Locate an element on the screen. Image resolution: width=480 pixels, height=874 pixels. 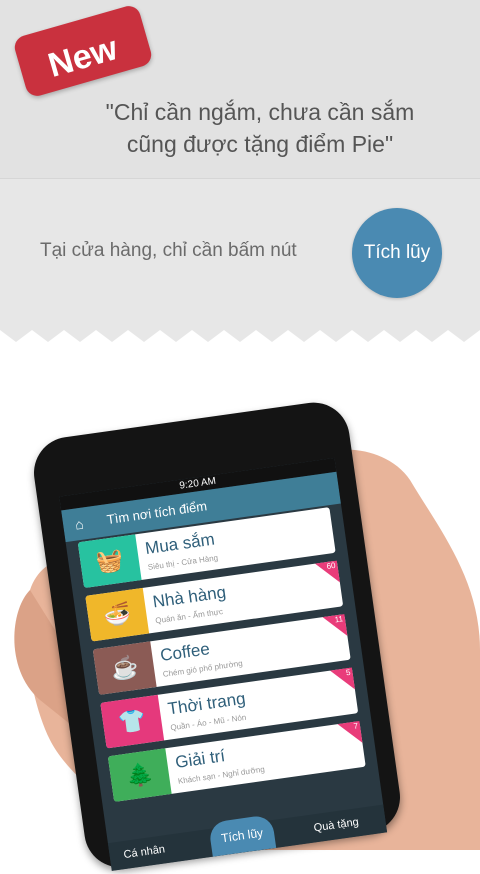
category-count: 11 is located at coordinates (339, 619).